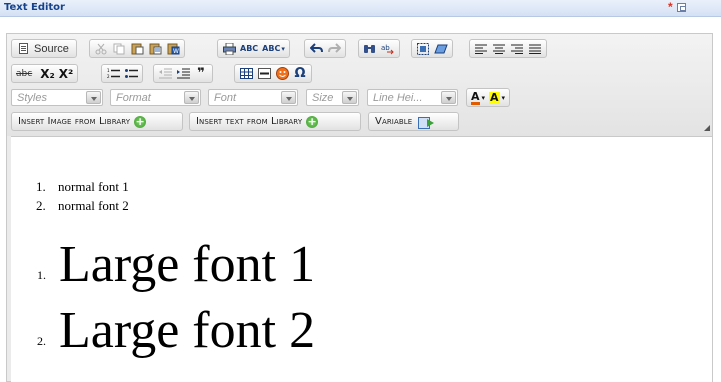 Image resolution: width=721 pixels, height=382 pixels. What do you see at coordinates (101, 48) in the screenshot?
I see `cut-icon` at bounding box center [101, 48].